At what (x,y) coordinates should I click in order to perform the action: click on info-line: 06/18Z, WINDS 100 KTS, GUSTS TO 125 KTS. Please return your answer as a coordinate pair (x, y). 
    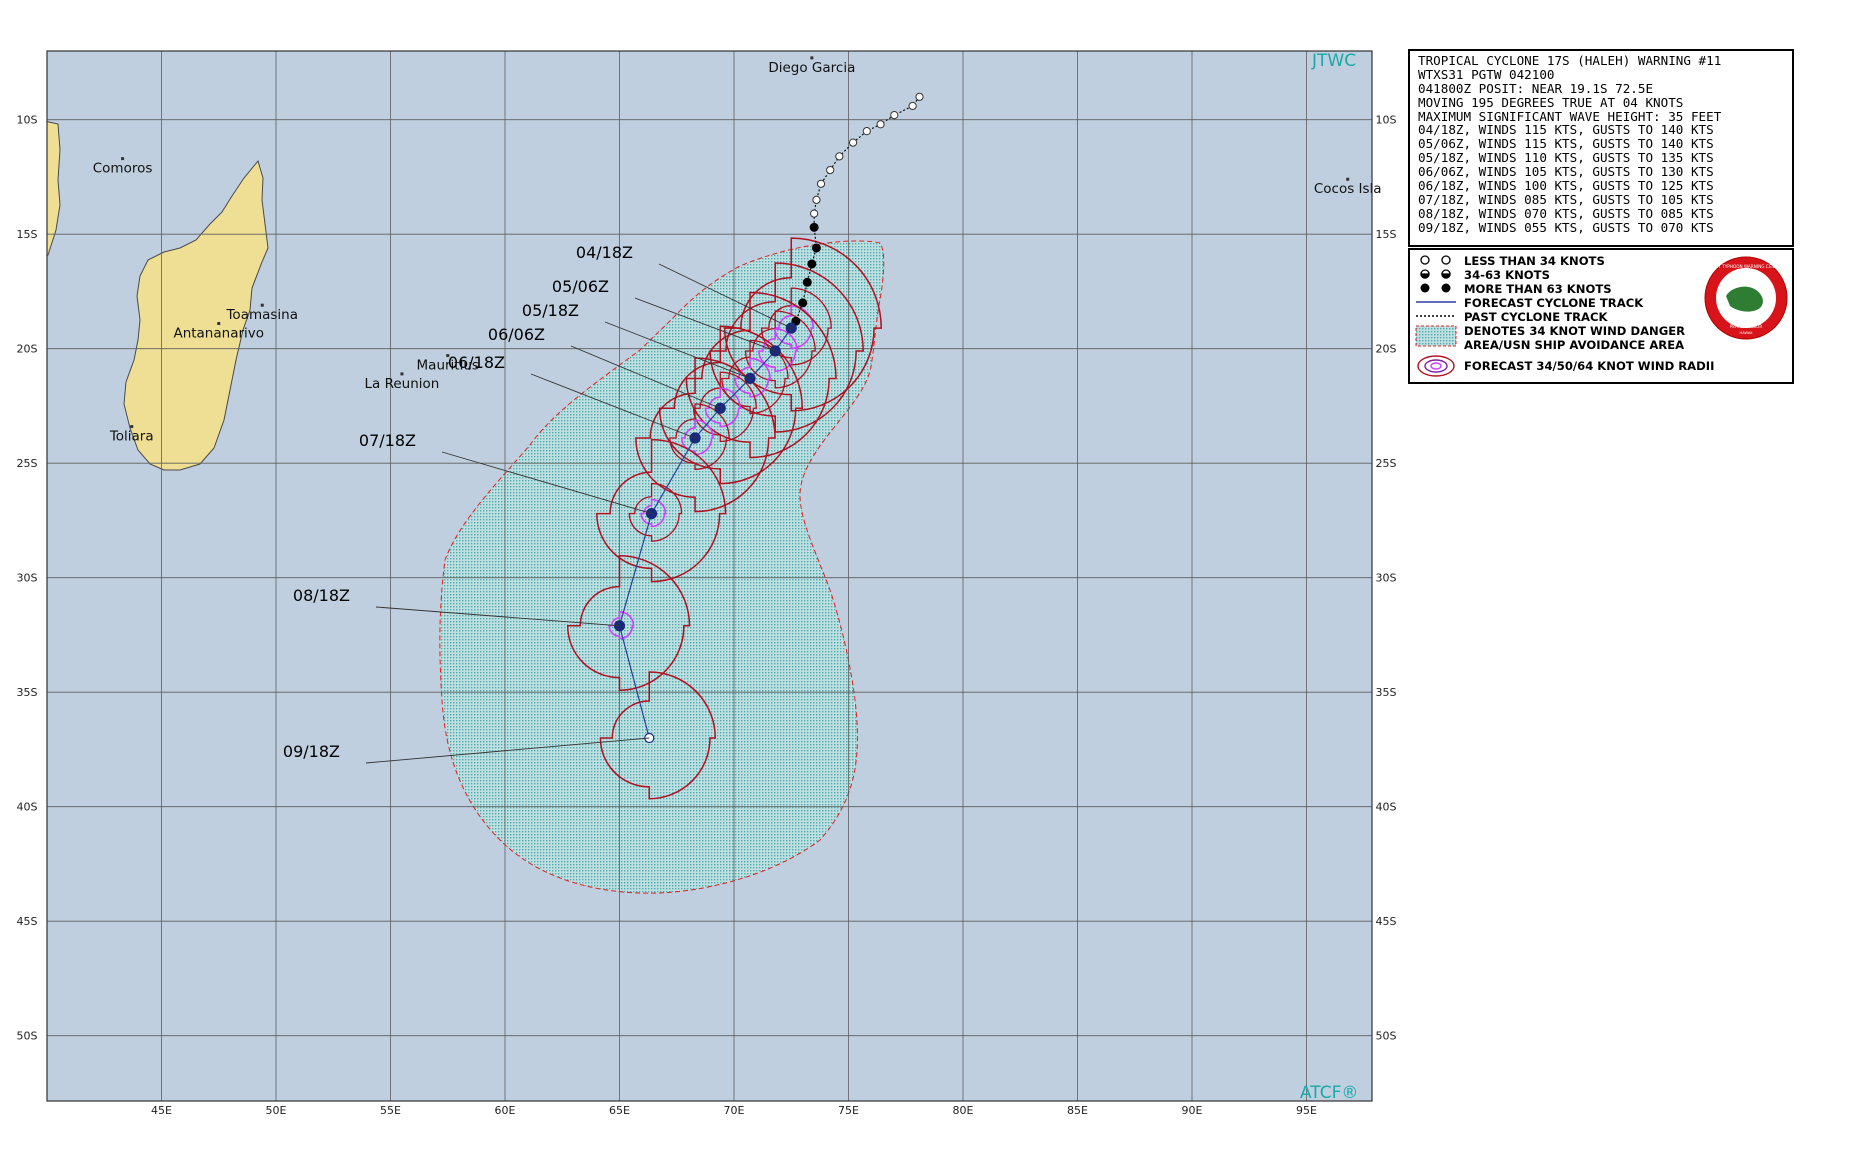
    Looking at the image, I should click on (1602, 186).